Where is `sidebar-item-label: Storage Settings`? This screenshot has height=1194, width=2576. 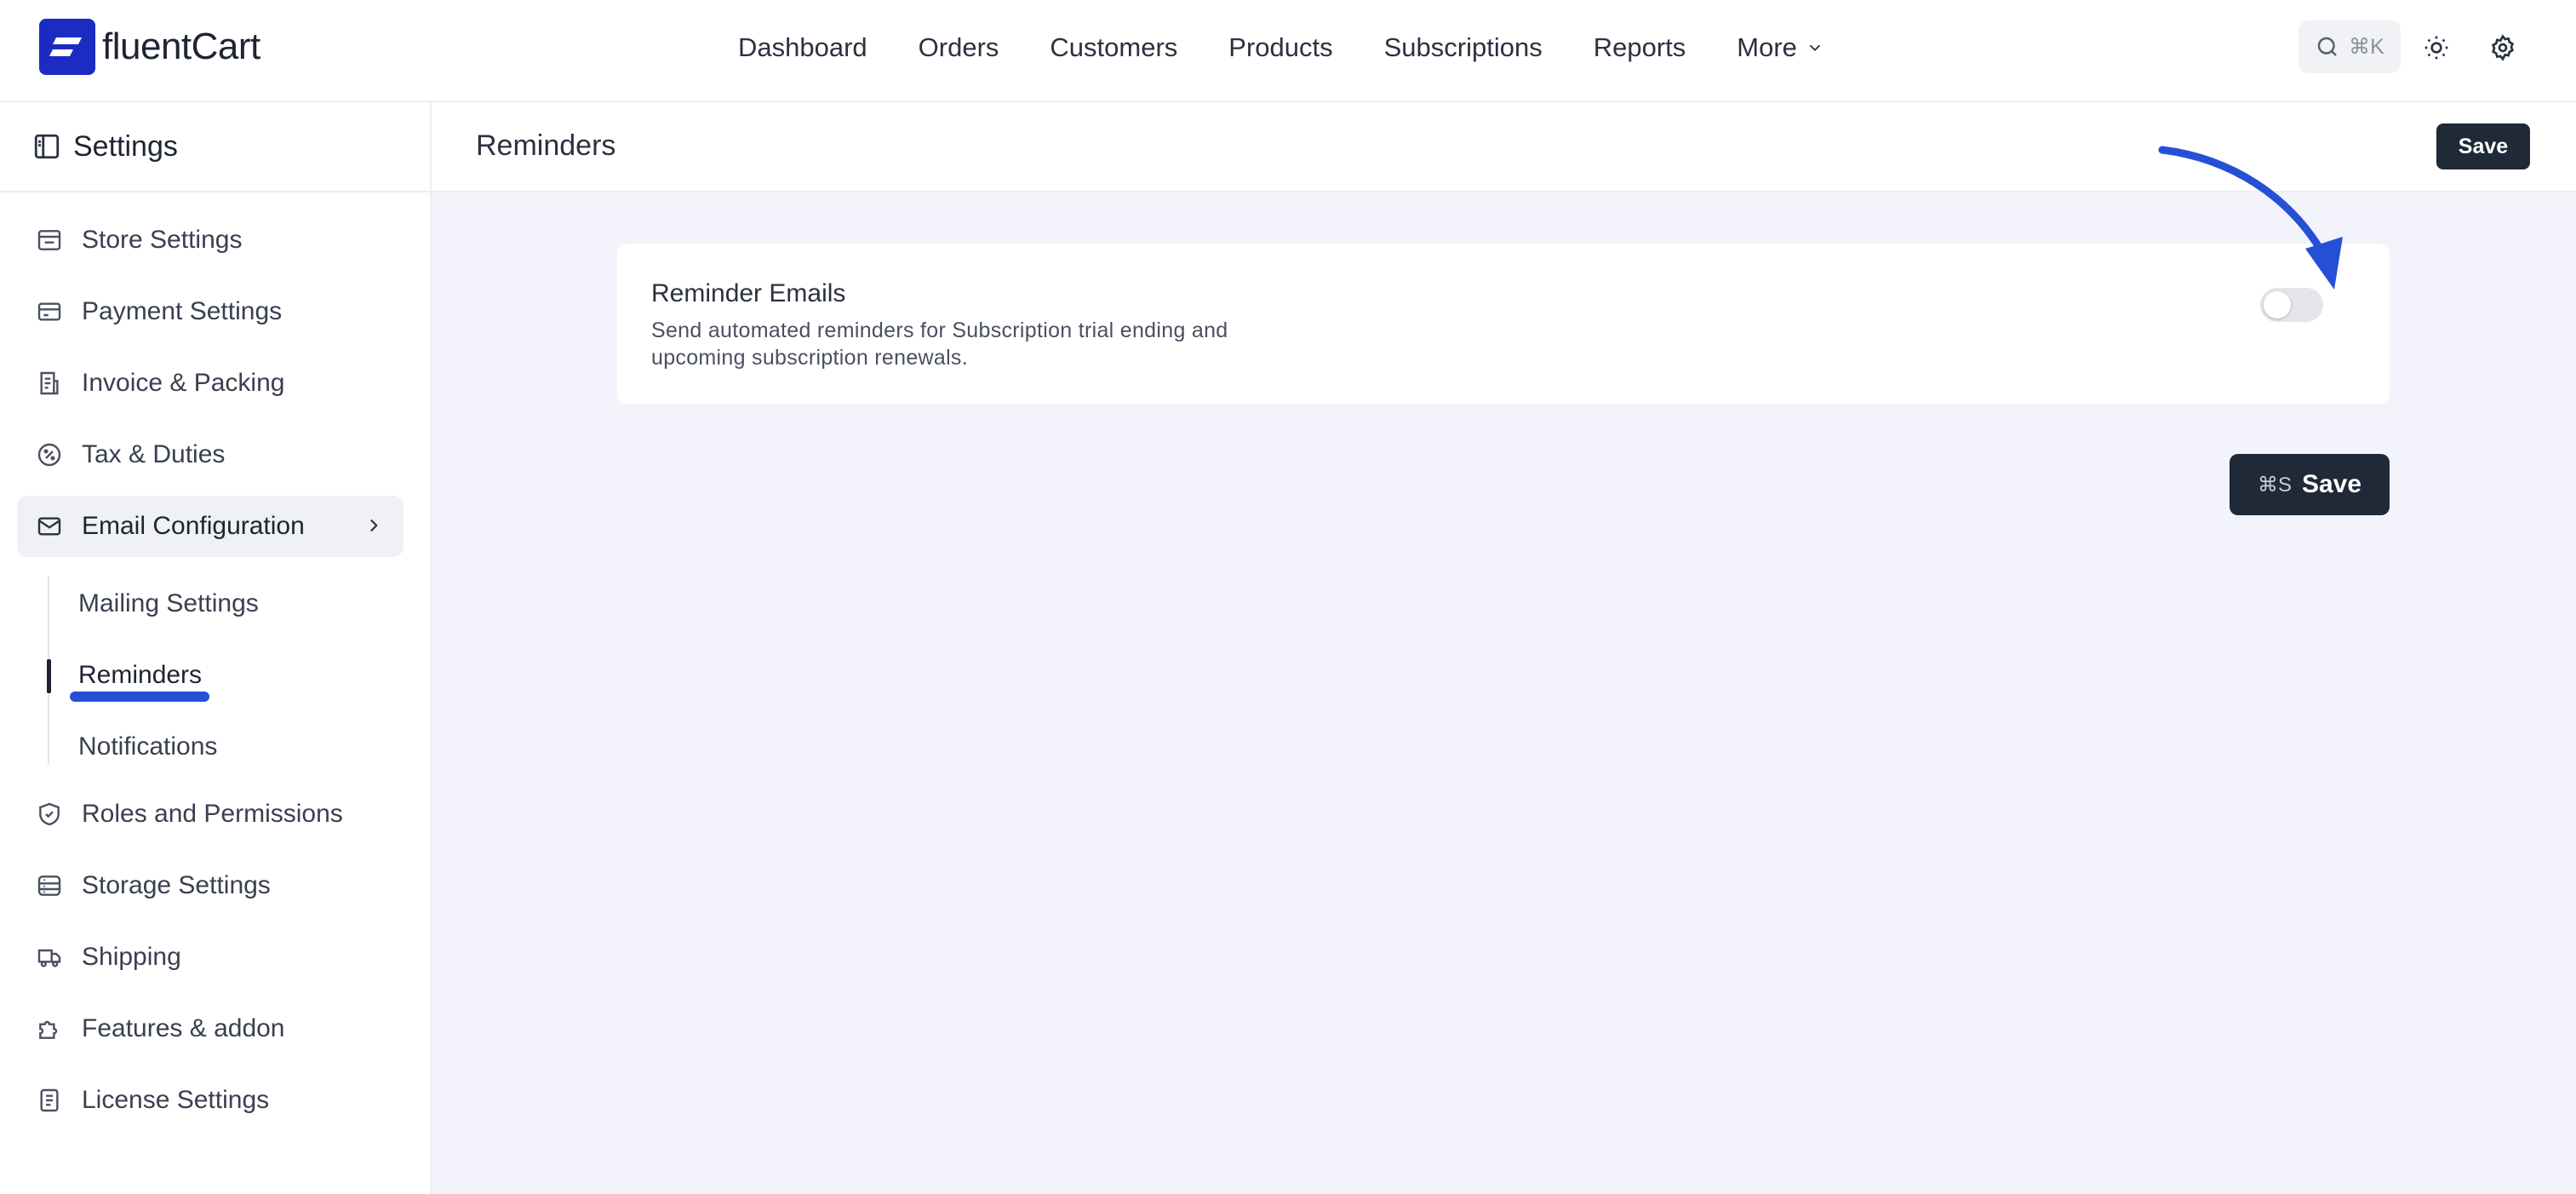 sidebar-item-label: Storage Settings is located at coordinates (176, 885).